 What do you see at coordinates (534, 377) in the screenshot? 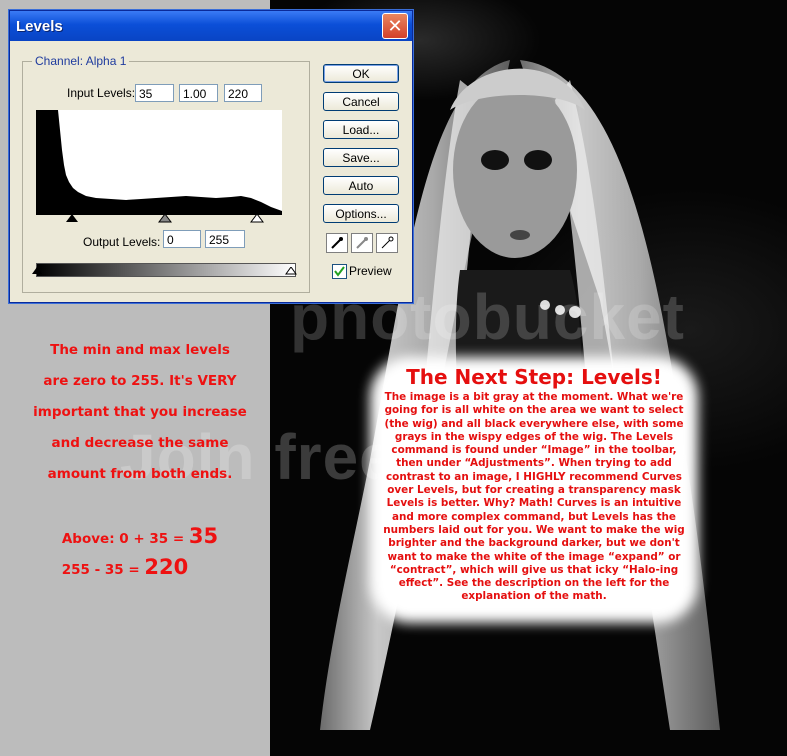
I see `next-step-heading: The Next Step: Levels!` at bounding box center [534, 377].